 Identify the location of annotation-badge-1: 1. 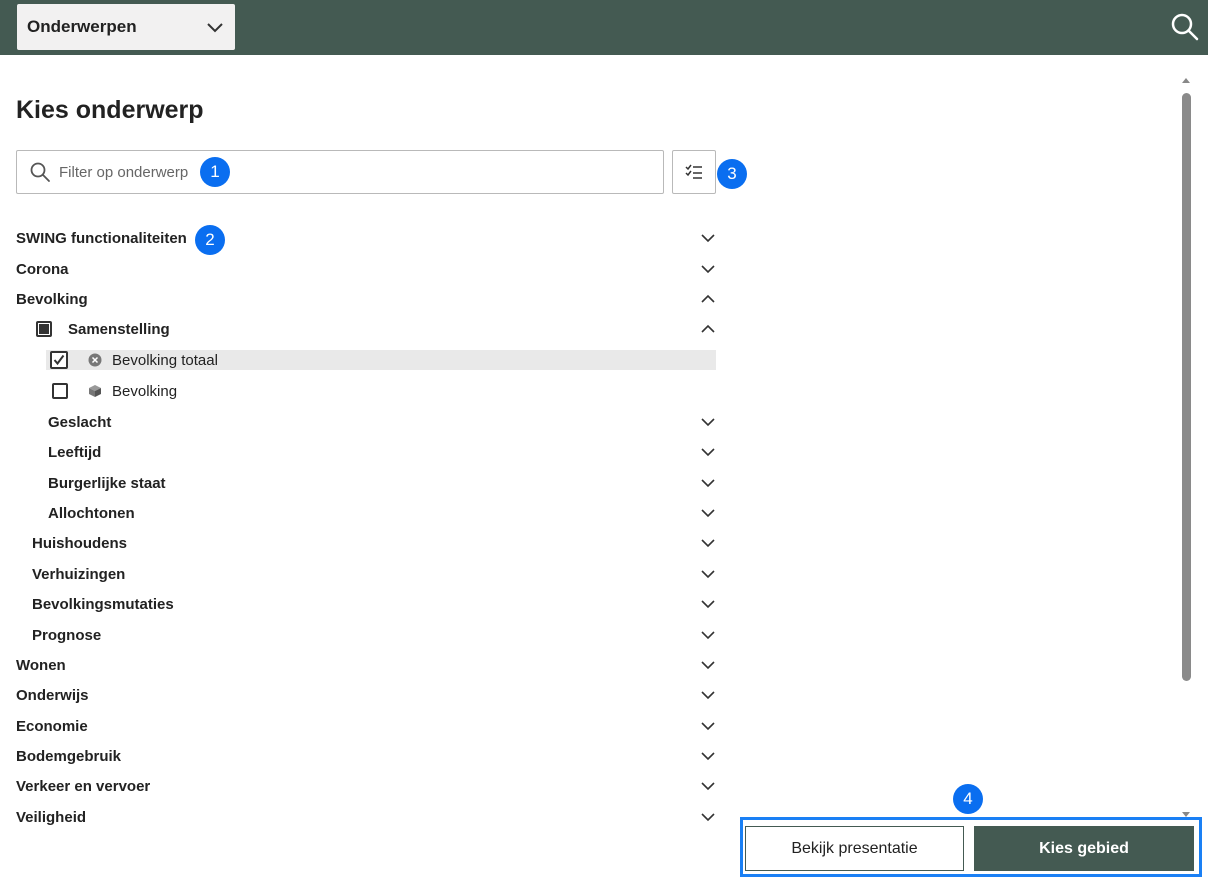
(215, 172).